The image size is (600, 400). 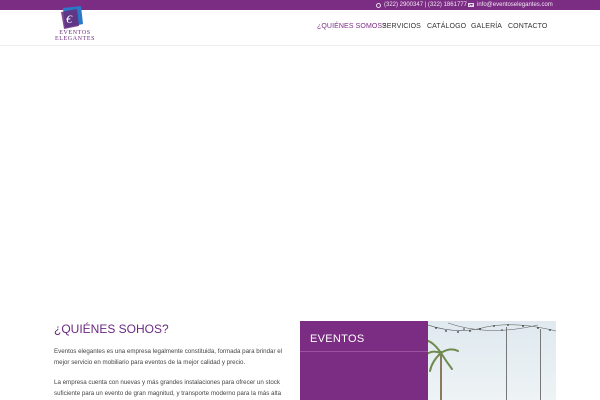 I want to click on contact-phone: (322) 2900347 | (322) 1861777, so click(x=421, y=5).